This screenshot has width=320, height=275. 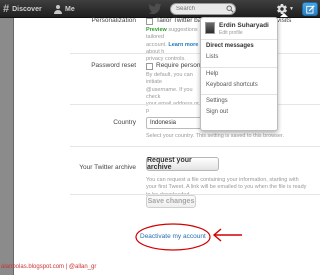 I want to click on menu-caret, so click(x=284, y=15).